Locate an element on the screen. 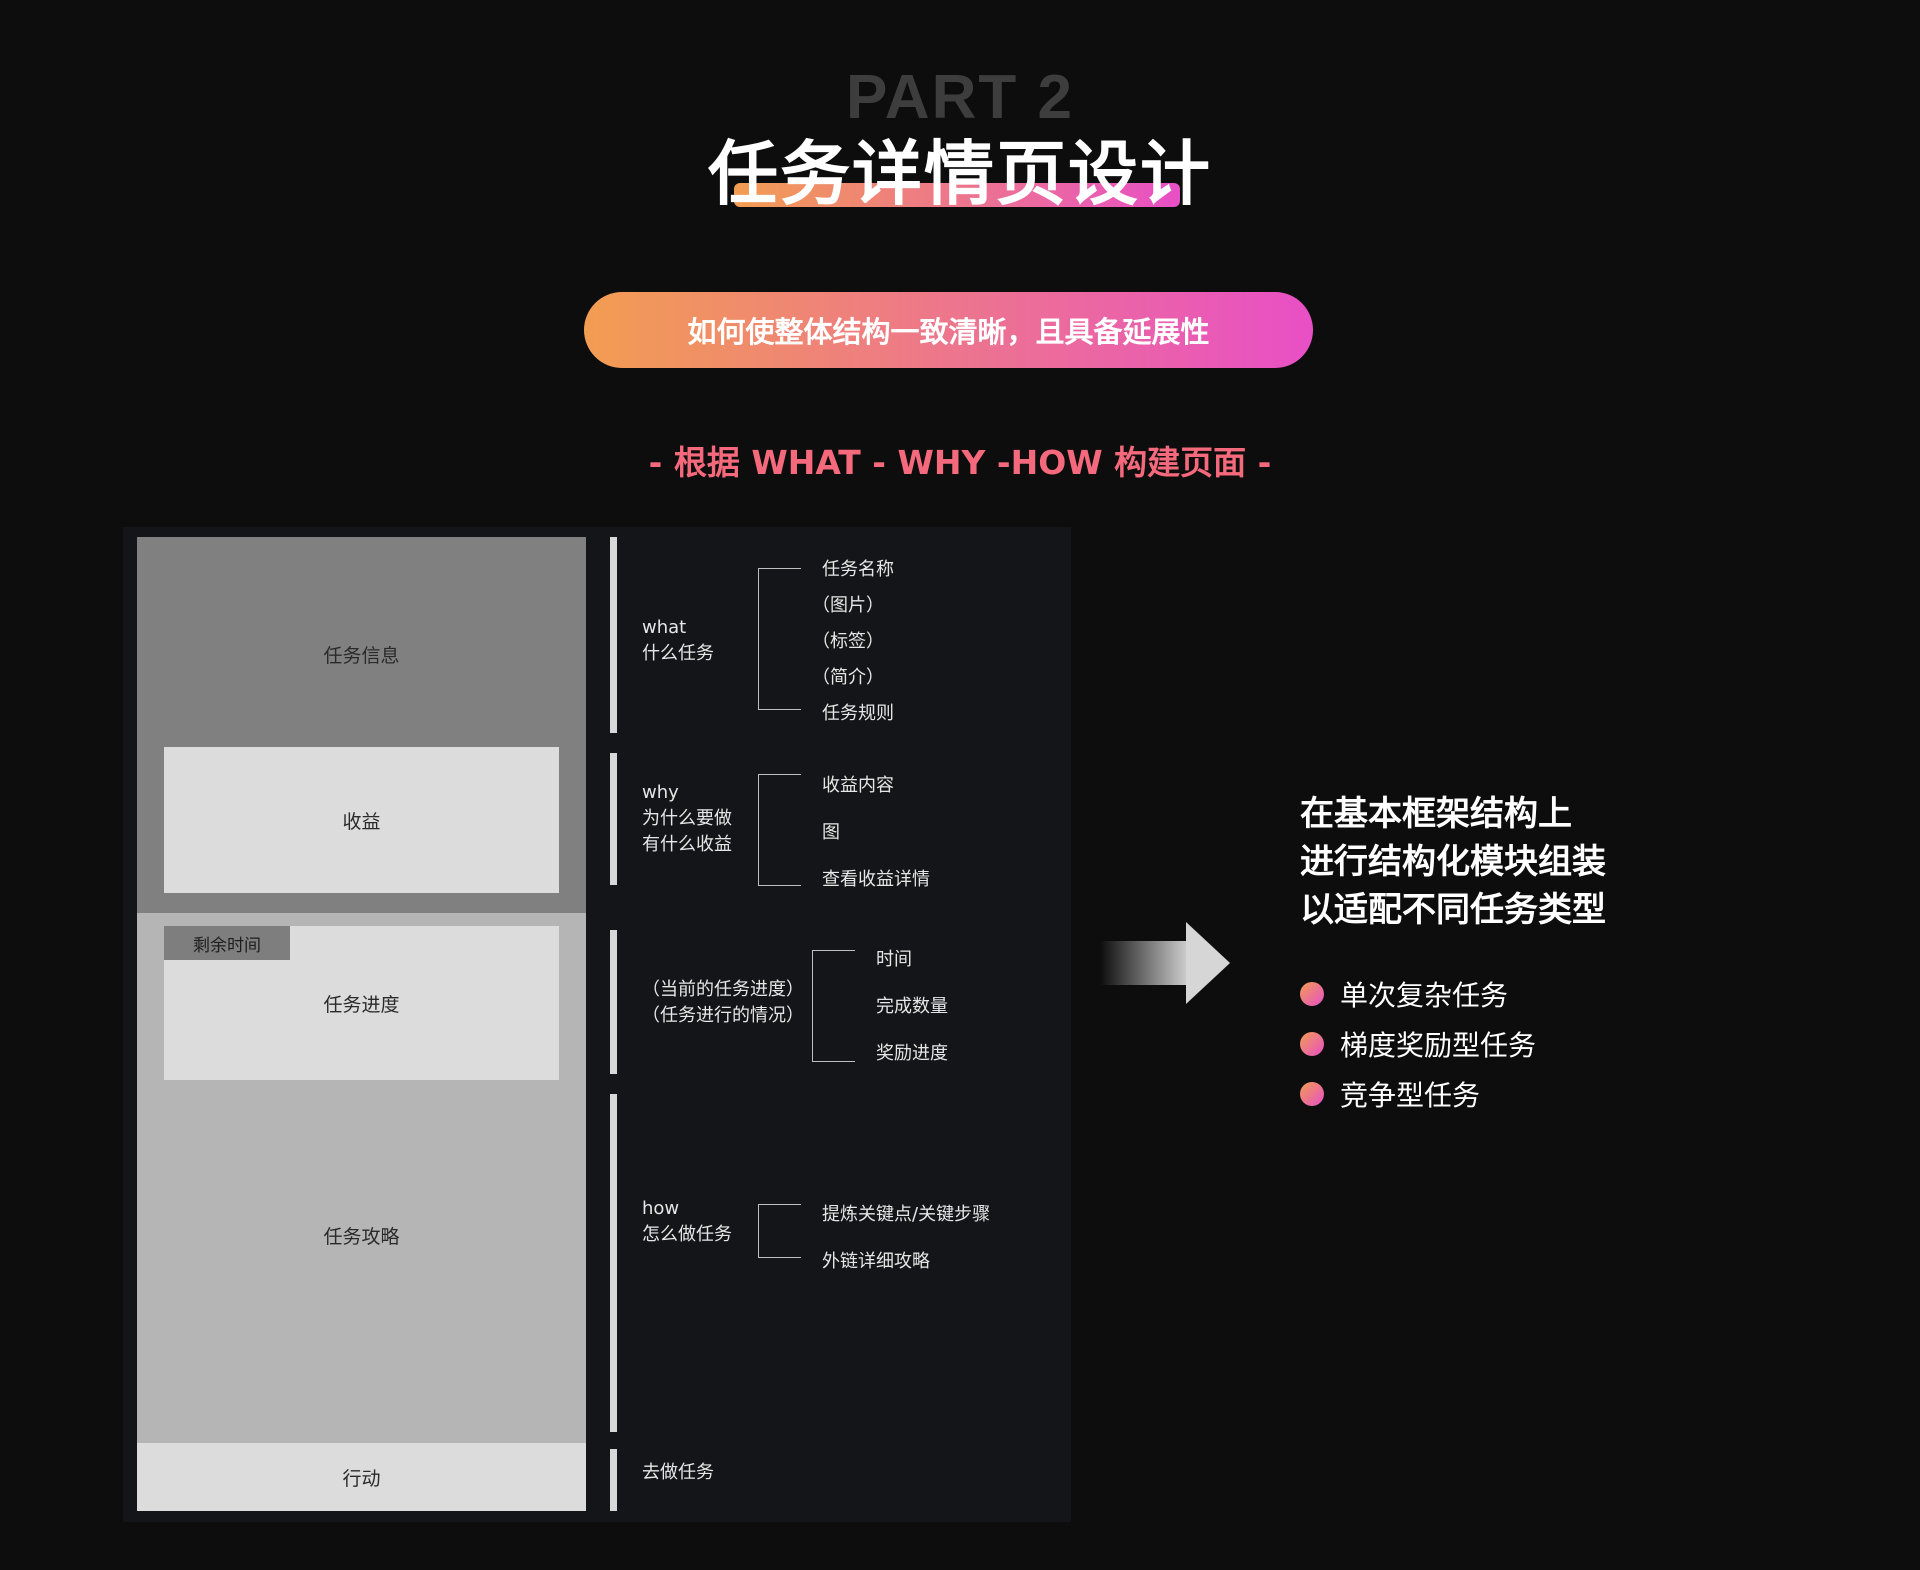 Image resolution: width=1920 pixels, height=1570 pixels. why-item: 查看收益详情 is located at coordinates (876, 879).